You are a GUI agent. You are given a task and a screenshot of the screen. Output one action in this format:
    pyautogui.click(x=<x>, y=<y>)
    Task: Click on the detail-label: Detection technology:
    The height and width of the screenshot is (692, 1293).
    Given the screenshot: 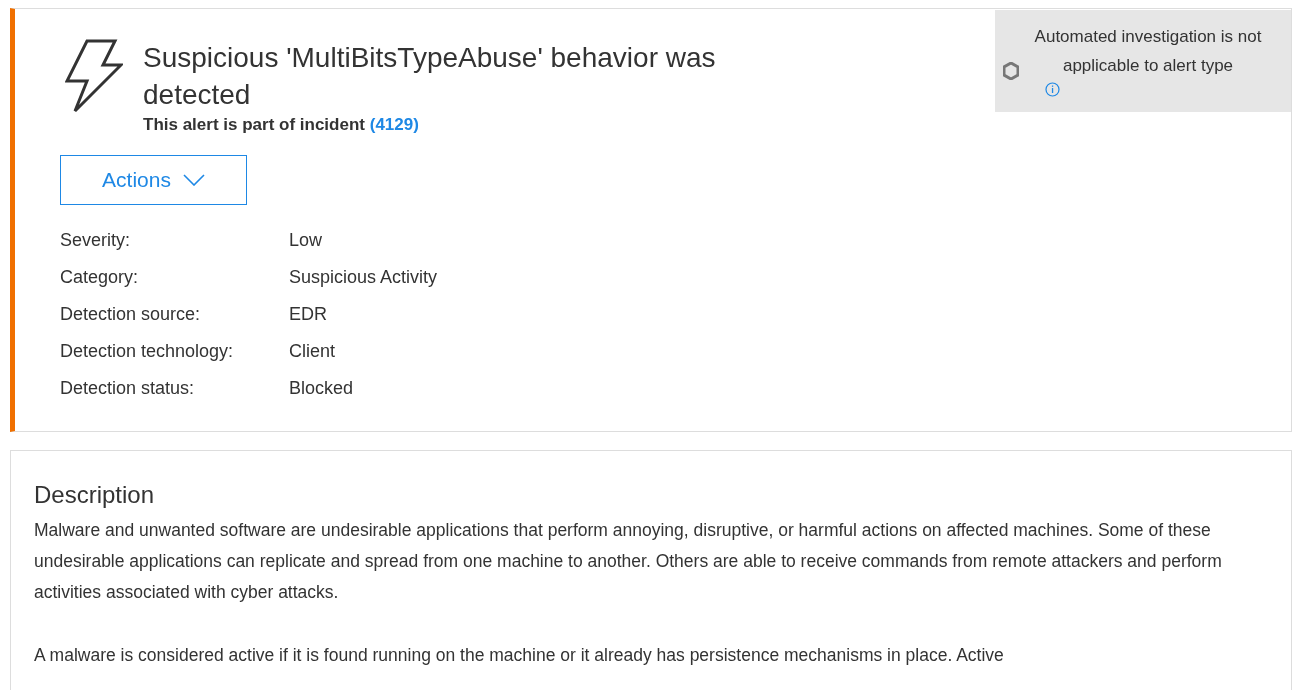 What is the action you would take?
    pyautogui.click(x=147, y=351)
    